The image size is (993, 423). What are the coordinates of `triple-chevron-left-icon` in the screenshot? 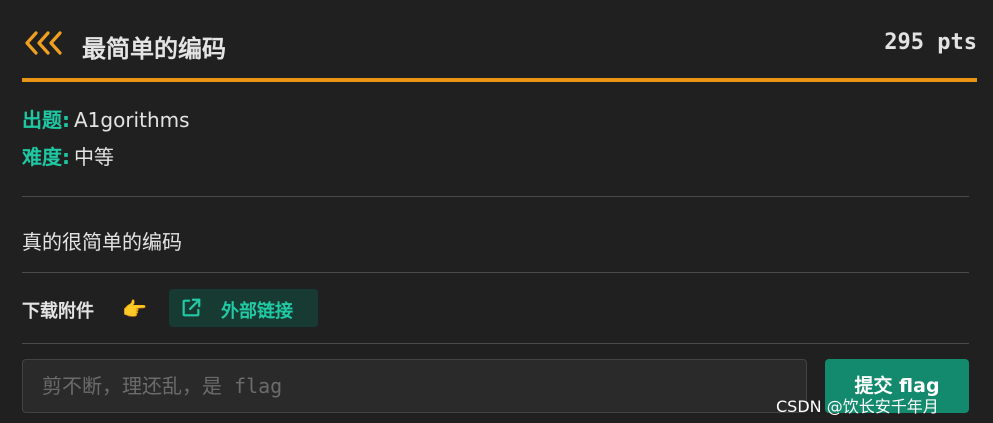 It's located at (43, 43).